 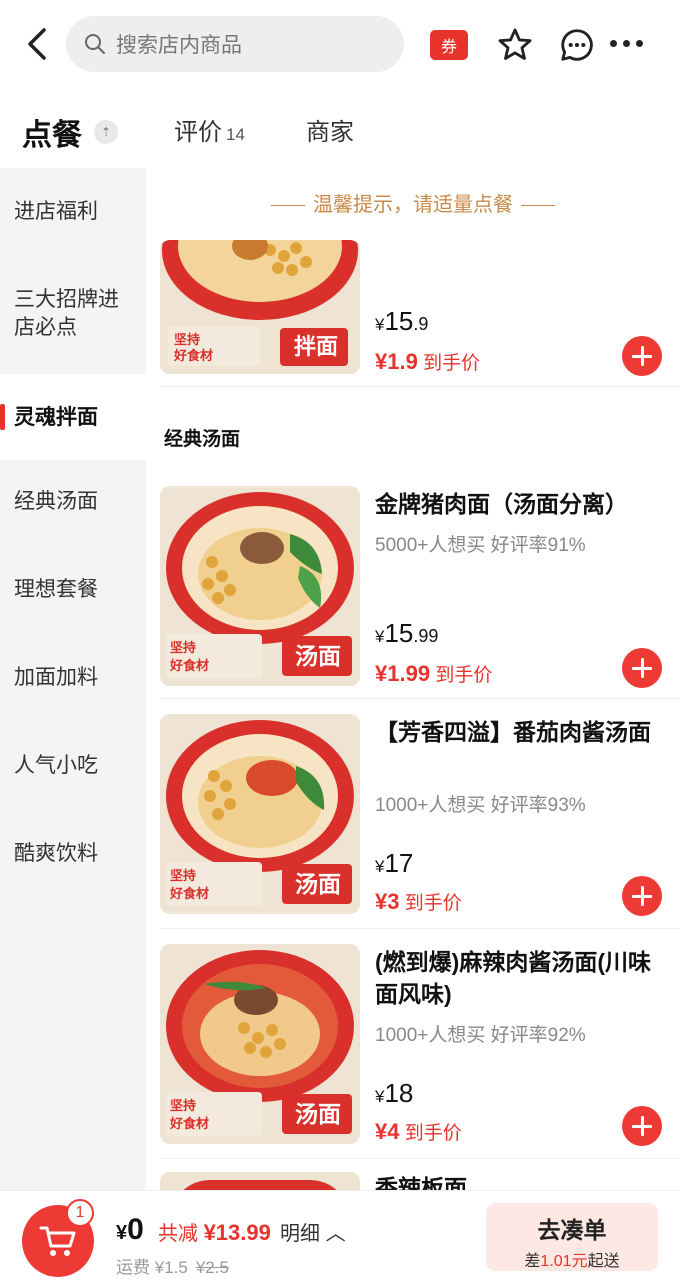 I want to click on product-image: 坚持 好食材 拌面, so click(x=260, y=307).